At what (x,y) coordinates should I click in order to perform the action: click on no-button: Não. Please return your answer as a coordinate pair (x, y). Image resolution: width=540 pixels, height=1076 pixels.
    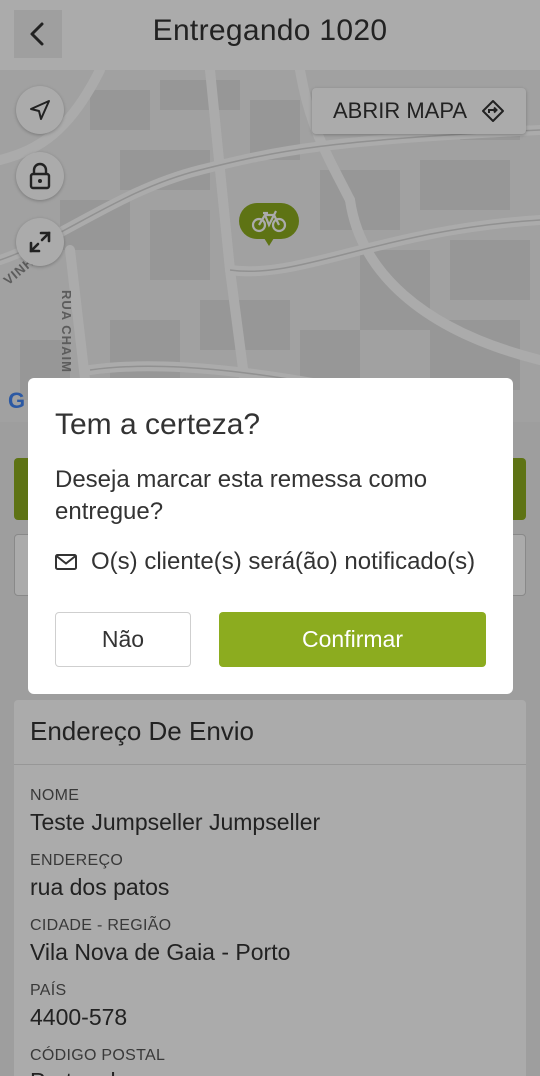
    Looking at the image, I should click on (123, 639).